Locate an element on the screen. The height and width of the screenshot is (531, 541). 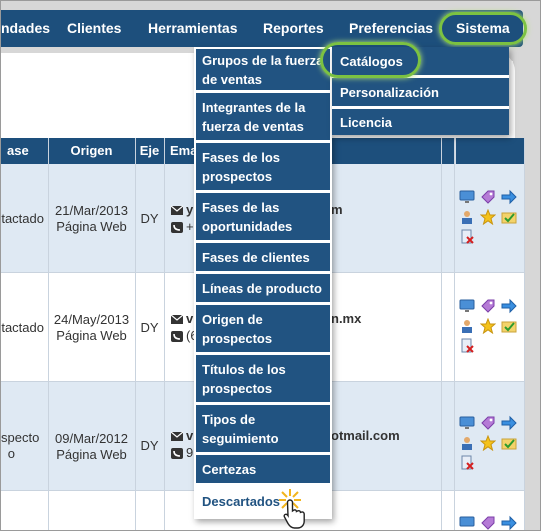
menu-item-descartados: Descartados is located at coordinates (263, 501).